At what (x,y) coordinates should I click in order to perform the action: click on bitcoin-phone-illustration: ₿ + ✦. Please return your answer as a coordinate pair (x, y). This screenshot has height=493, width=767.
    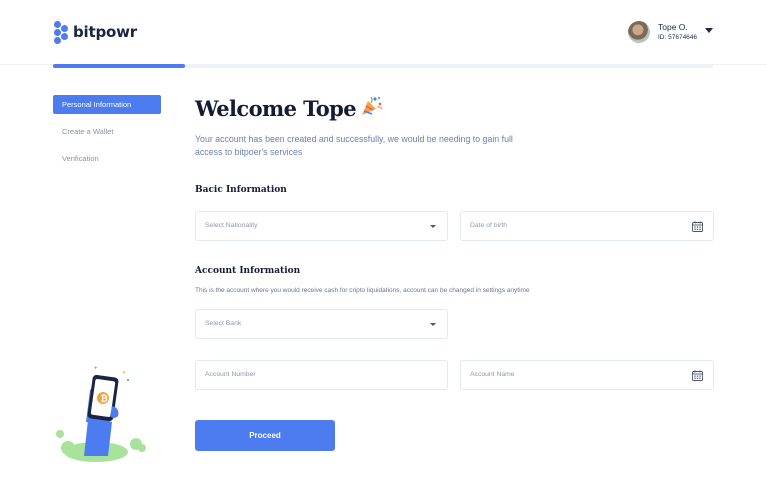
    Looking at the image, I should click on (100, 415).